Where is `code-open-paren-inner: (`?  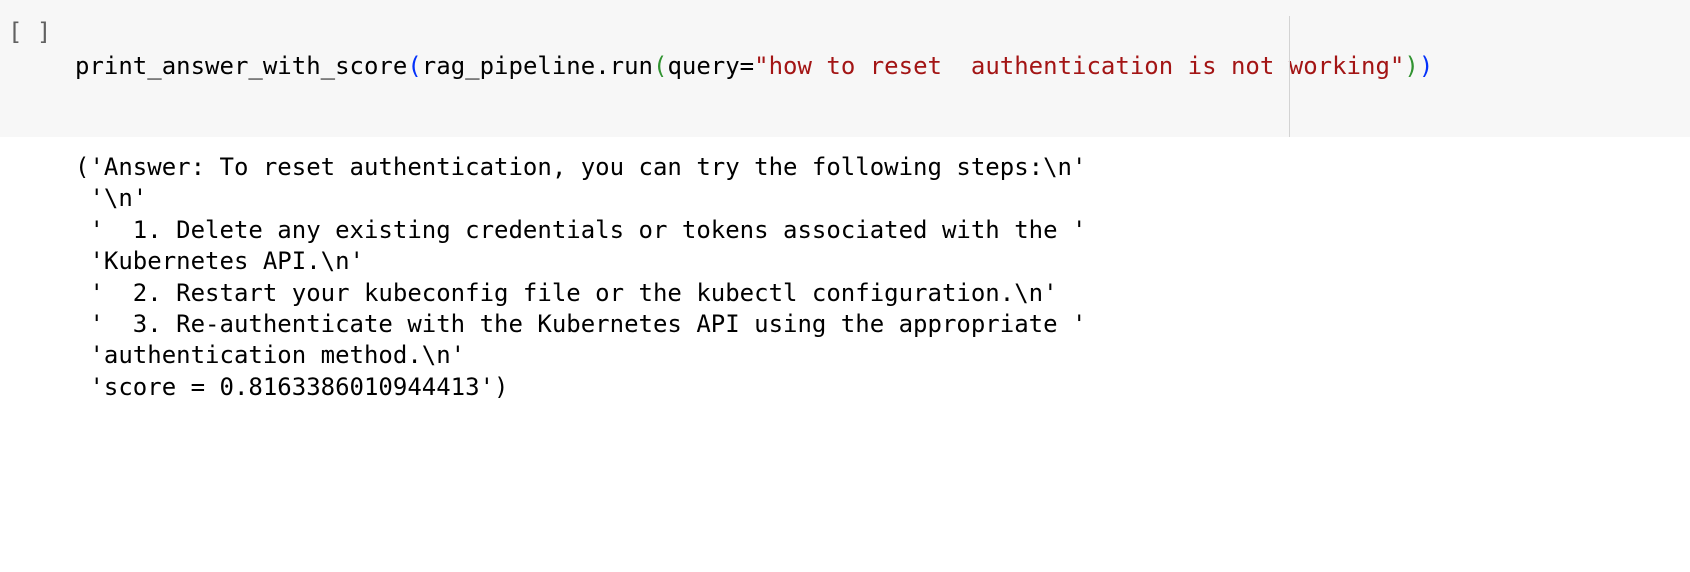 code-open-paren-inner: ( is located at coordinates (660, 66).